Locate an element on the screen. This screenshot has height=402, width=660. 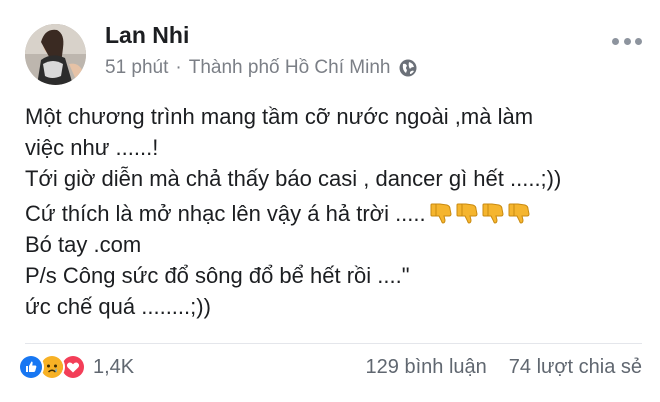
post-time: 51 phút is located at coordinates (136, 68).